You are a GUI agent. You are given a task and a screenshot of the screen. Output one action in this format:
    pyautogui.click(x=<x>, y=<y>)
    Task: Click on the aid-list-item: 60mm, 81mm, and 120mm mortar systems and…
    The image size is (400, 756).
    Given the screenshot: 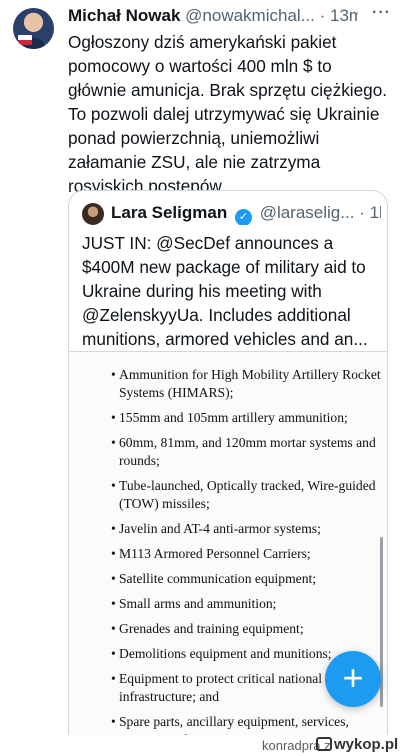 What is the action you would take?
    pyautogui.click(x=246, y=452)
    